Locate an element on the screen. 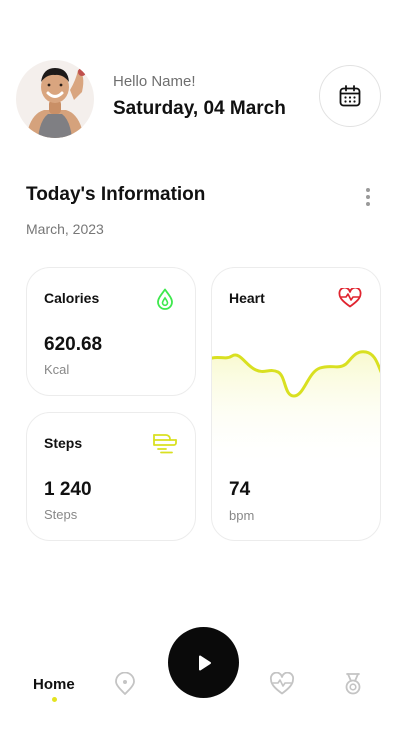 The image size is (408, 740). steps-card: Steps 1 240 Steps is located at coordinates (111, 476).